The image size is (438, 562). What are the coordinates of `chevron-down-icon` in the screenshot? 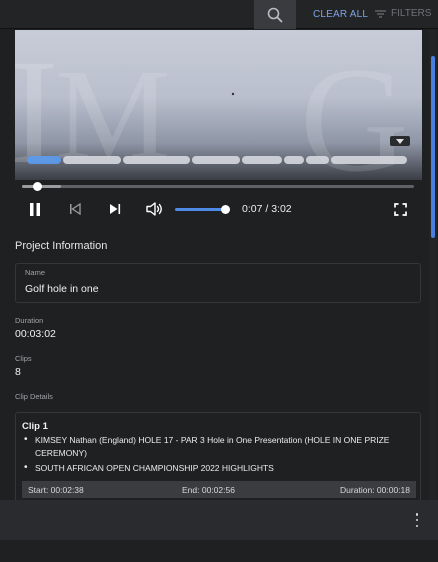 It's located at (400, 141).